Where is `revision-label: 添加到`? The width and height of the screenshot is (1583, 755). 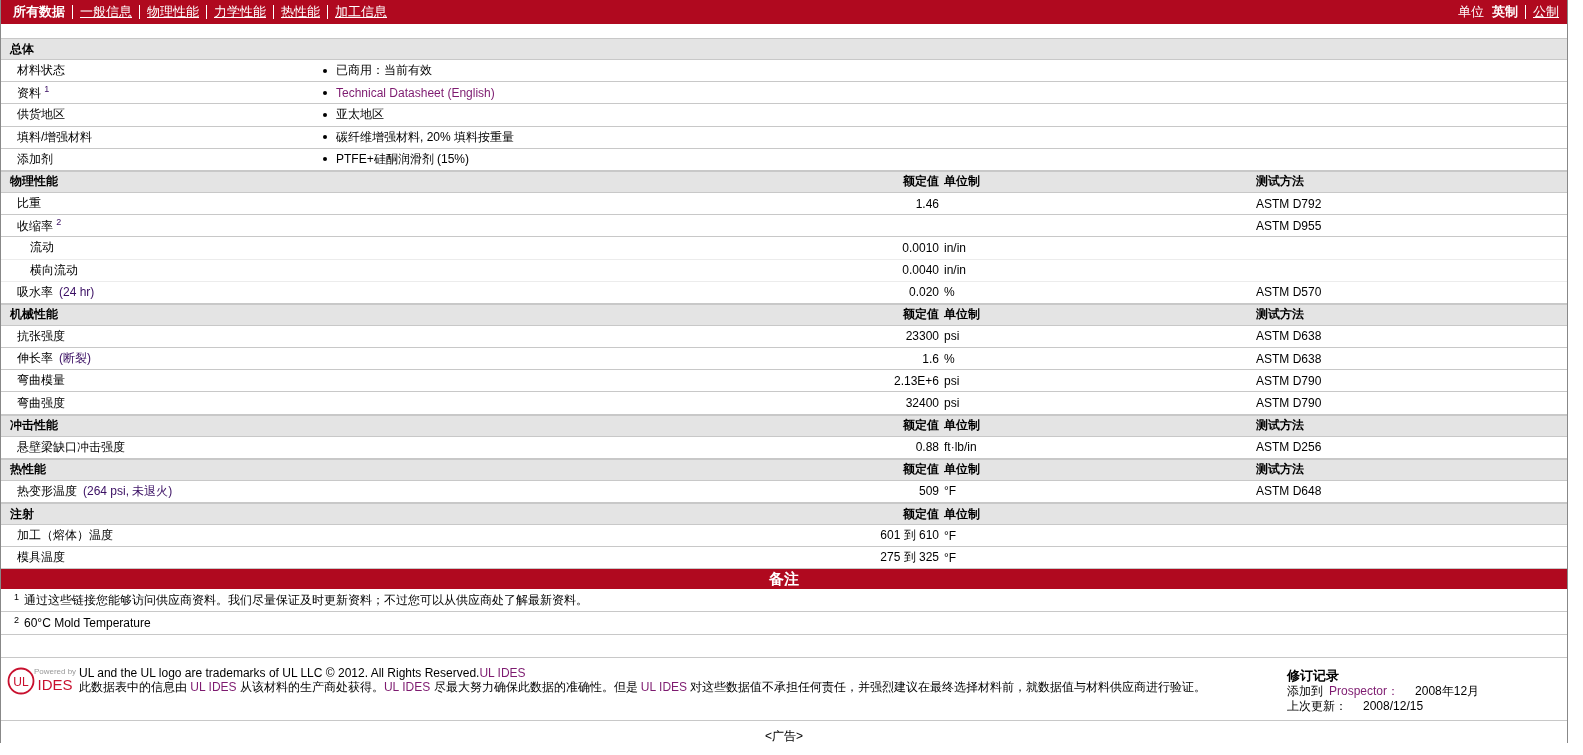
revision-label: 添加到 is located at coordinates (1305, 692).